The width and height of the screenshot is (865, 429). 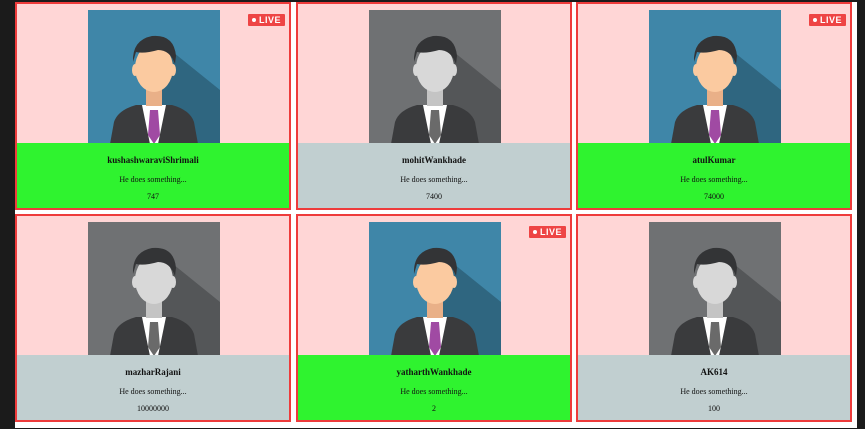 I want to click on profile-info: mohitWankhade He does something... 7400, so click(x=434, y=175).